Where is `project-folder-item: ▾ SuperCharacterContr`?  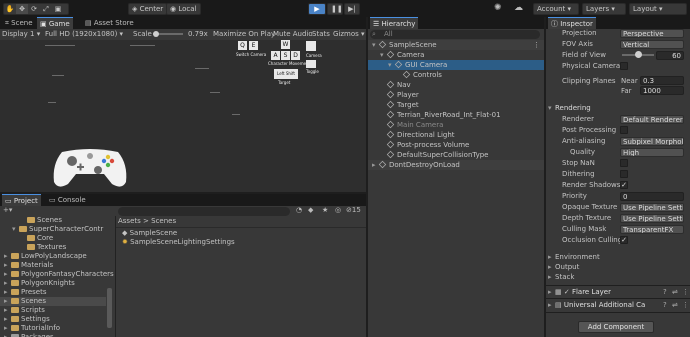 project-folder-item: ▾ SuperCharacterContr is located at coordinates (53, 229).